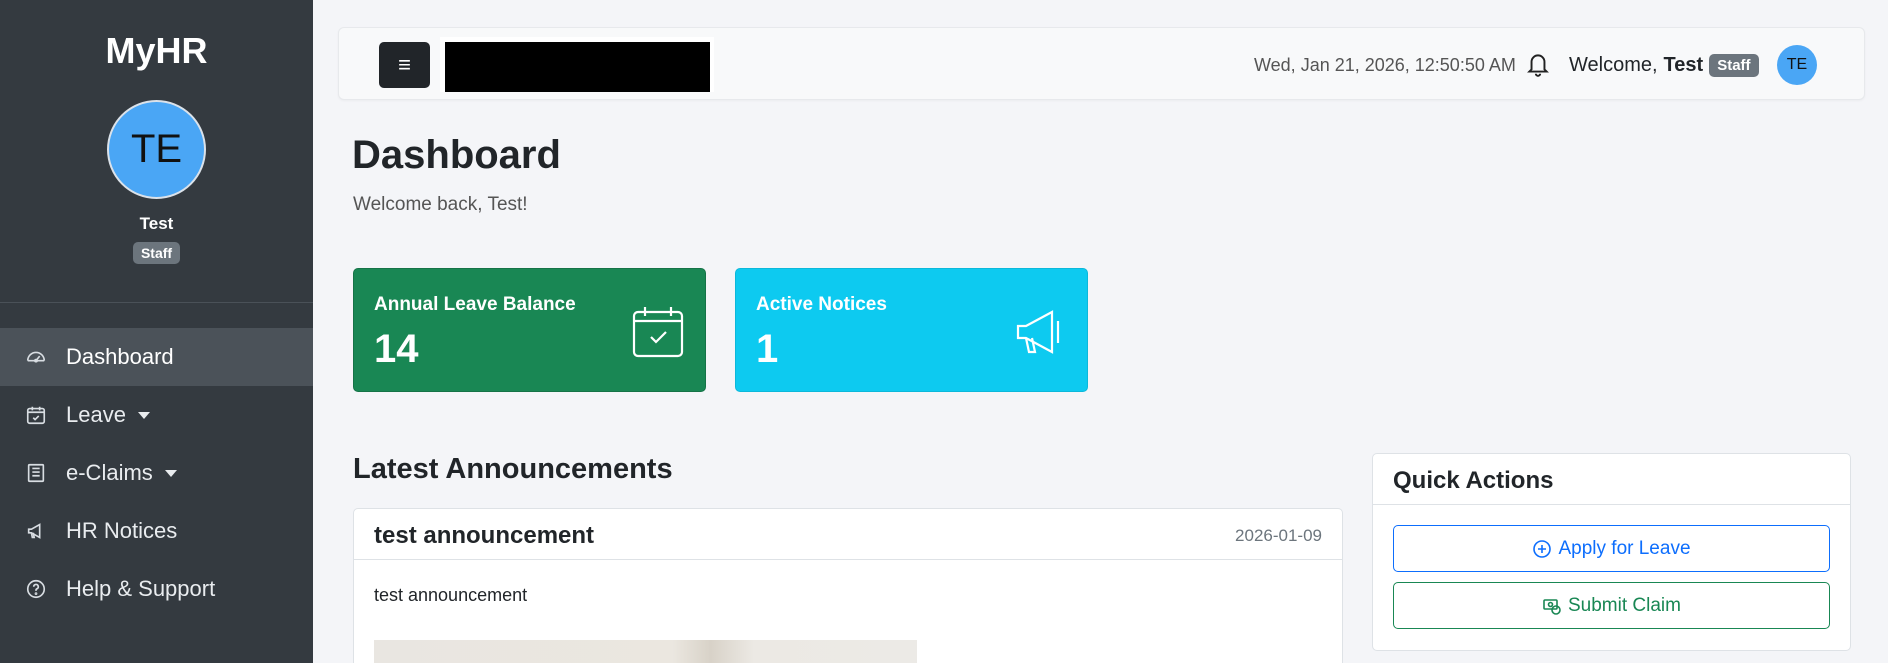 The height and width of the screenshot is (663, 1888). I want to click on sidebar-item-leave: Leave, so click(156, 415).